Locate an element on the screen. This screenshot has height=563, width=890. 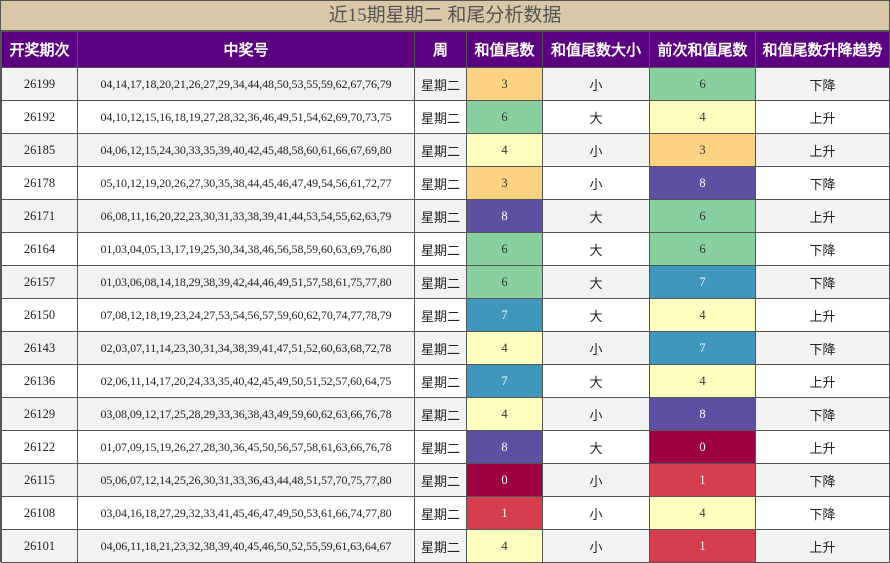
period-cell: 26199 is located at coordinates (39, 84).